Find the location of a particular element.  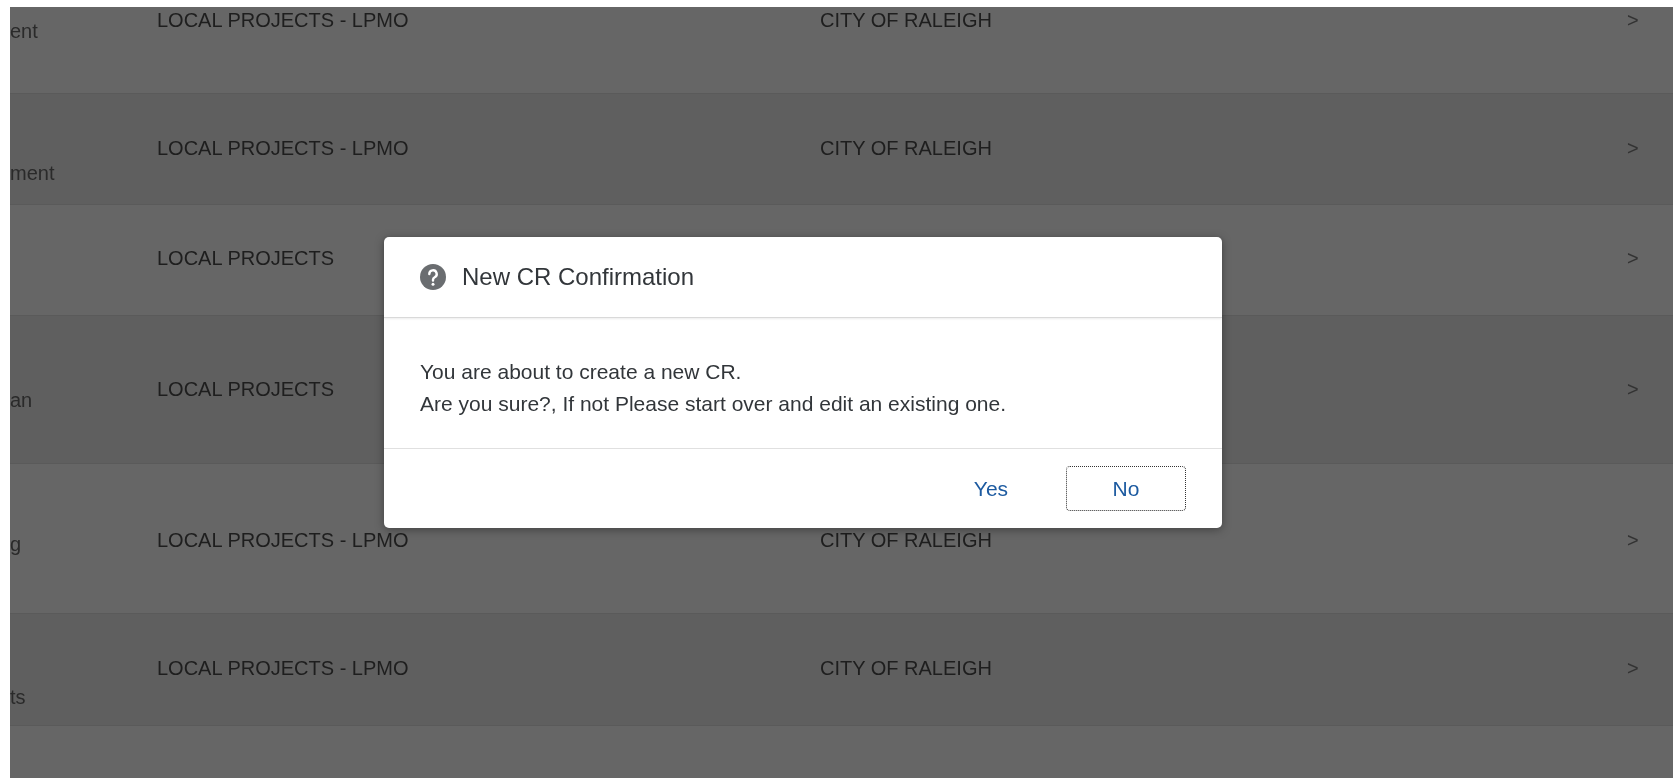

message-text: You are about to create a new CR. is located at coordinates (581, 372).